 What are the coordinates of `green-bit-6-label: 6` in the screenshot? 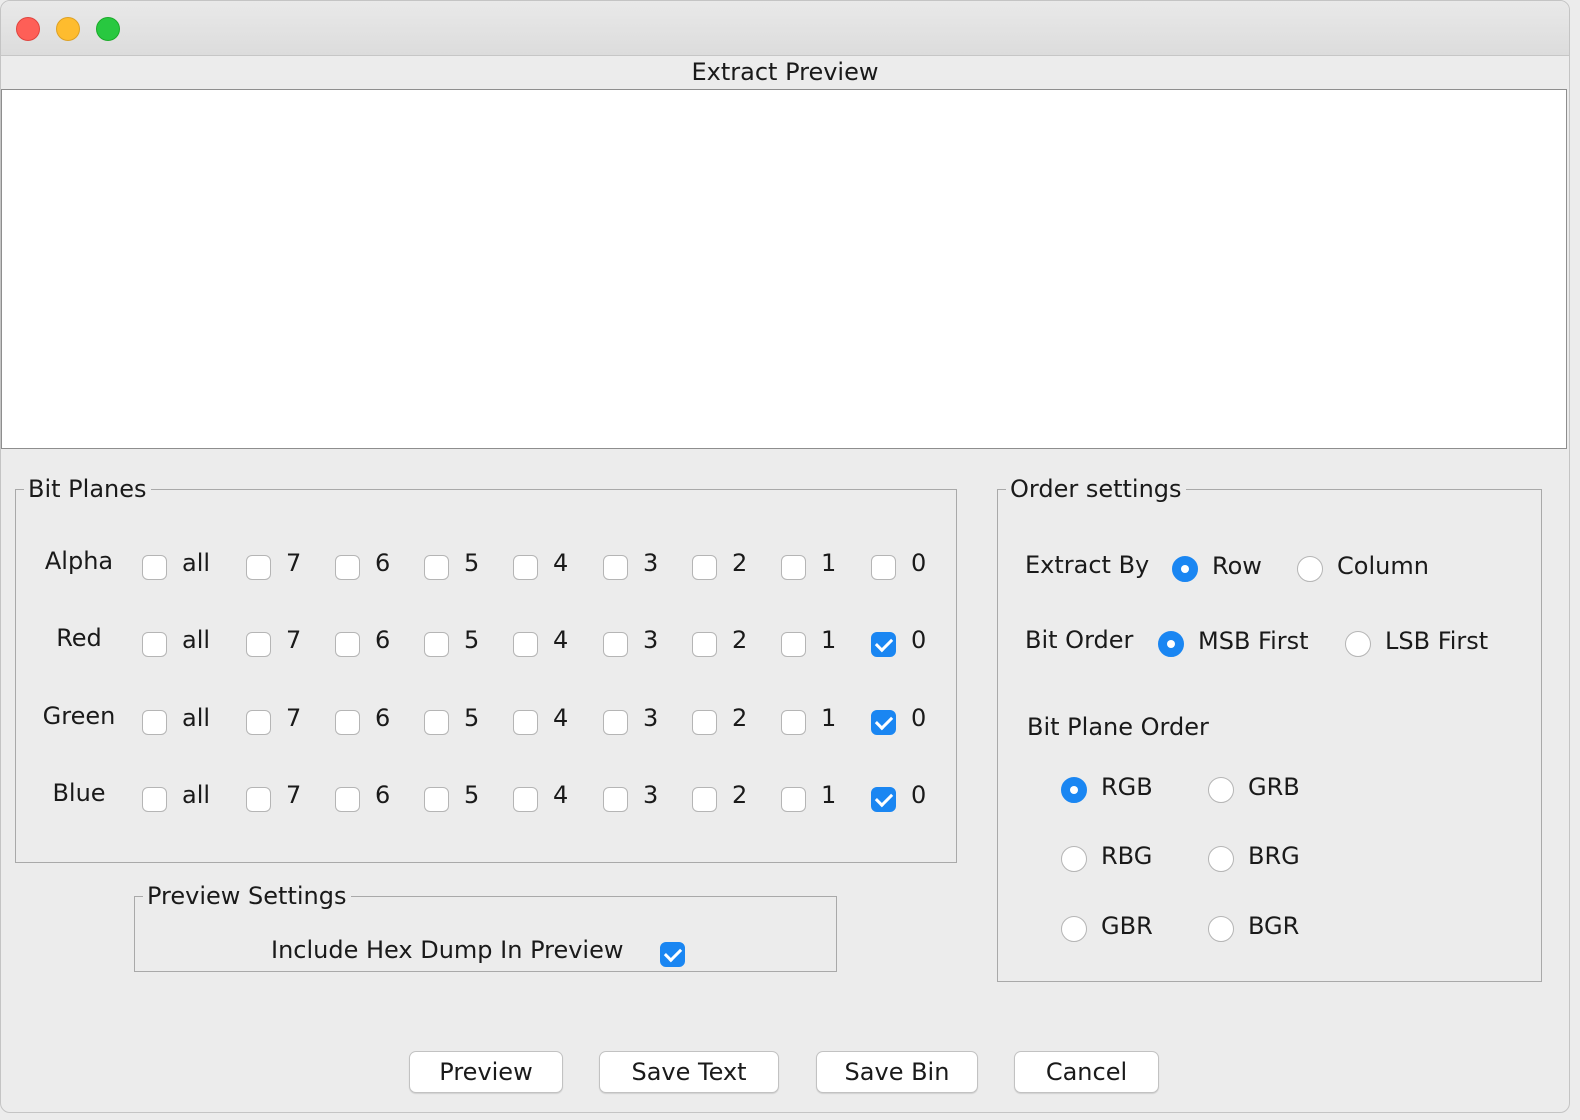 It's located at (383, 718).